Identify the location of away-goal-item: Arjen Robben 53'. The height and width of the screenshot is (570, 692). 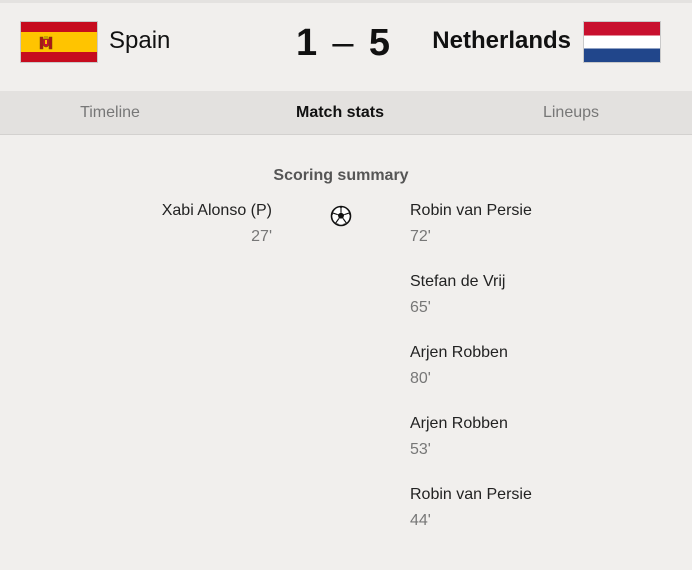
(471, 437).